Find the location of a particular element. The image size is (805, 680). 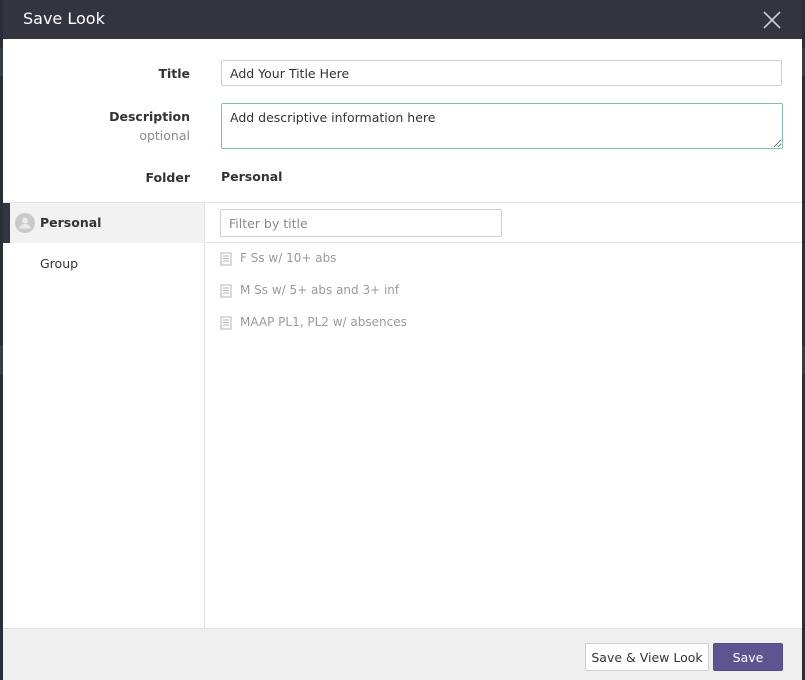

close-button is located at coordinates (772, 20).